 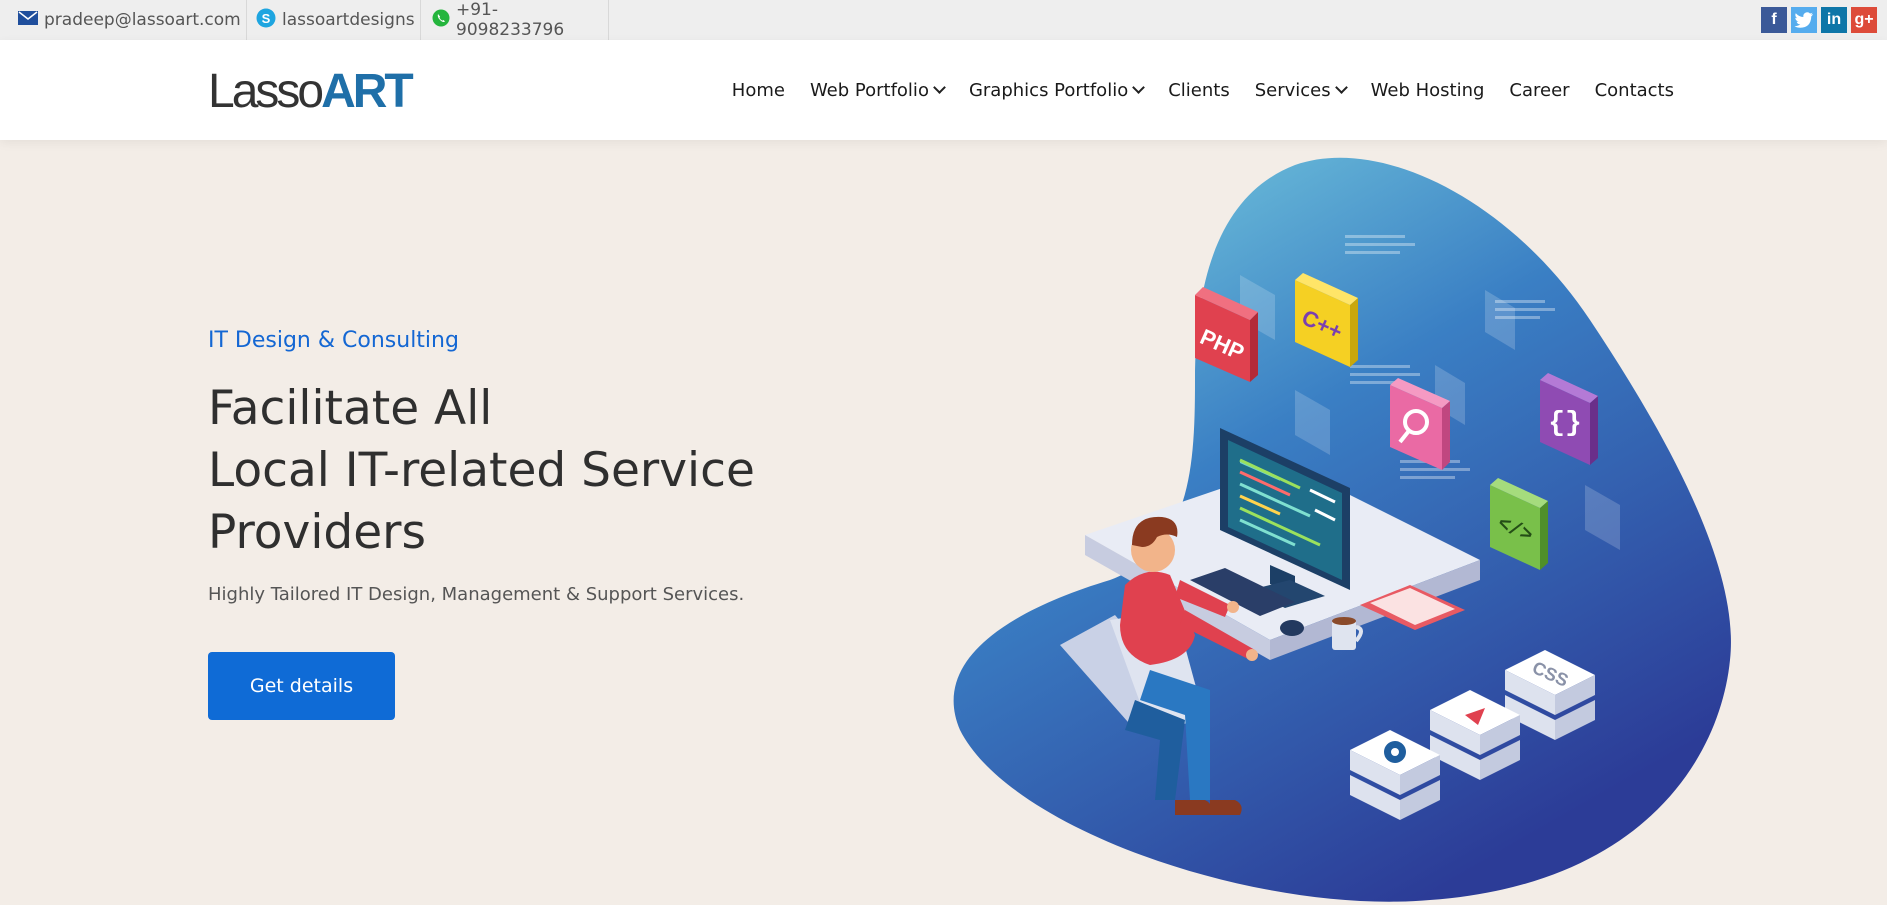 I want to click on nav-item-home: Home, so click(x=758, y=90).